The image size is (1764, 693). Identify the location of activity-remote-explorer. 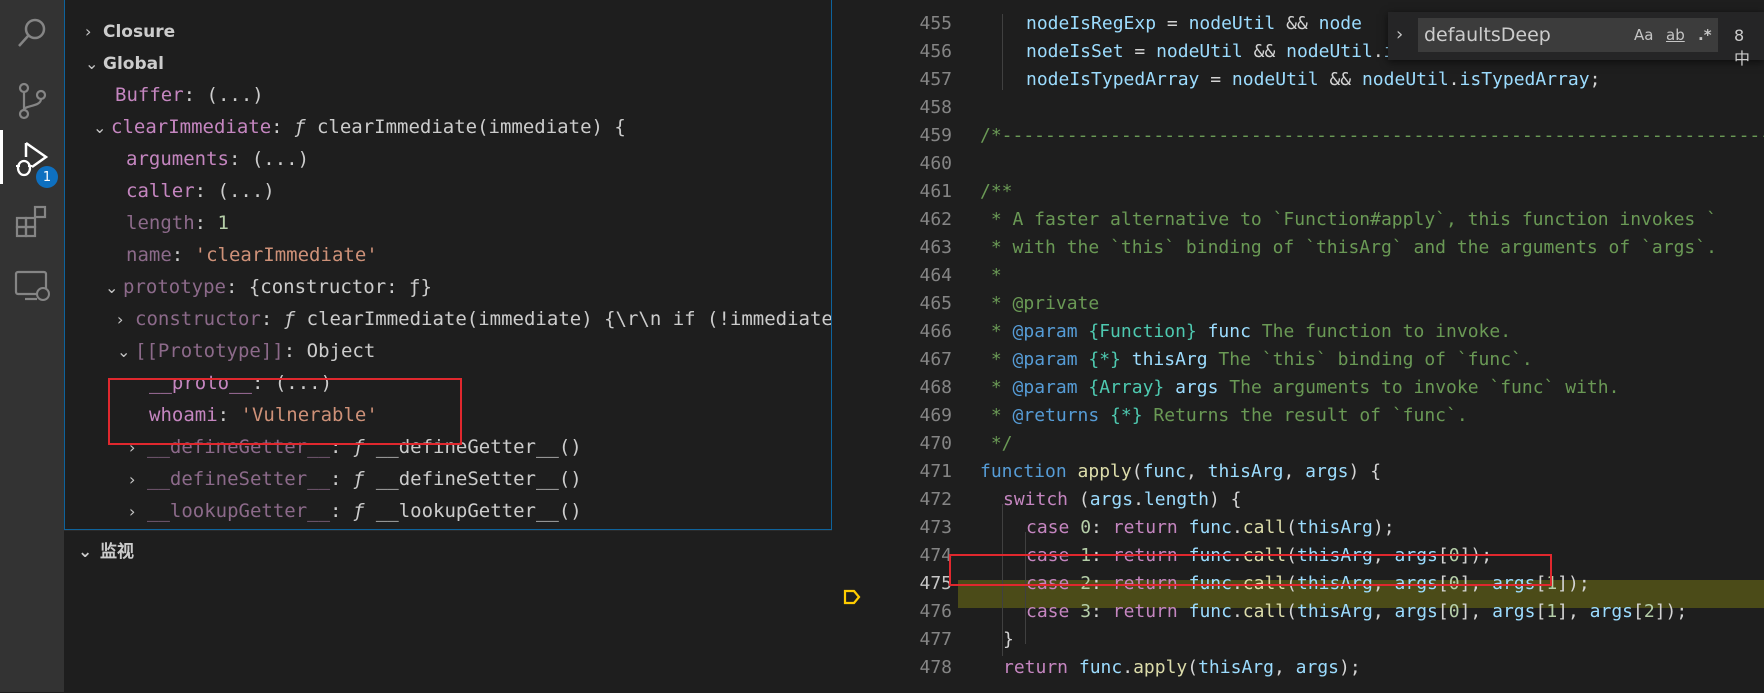
(32, 285).